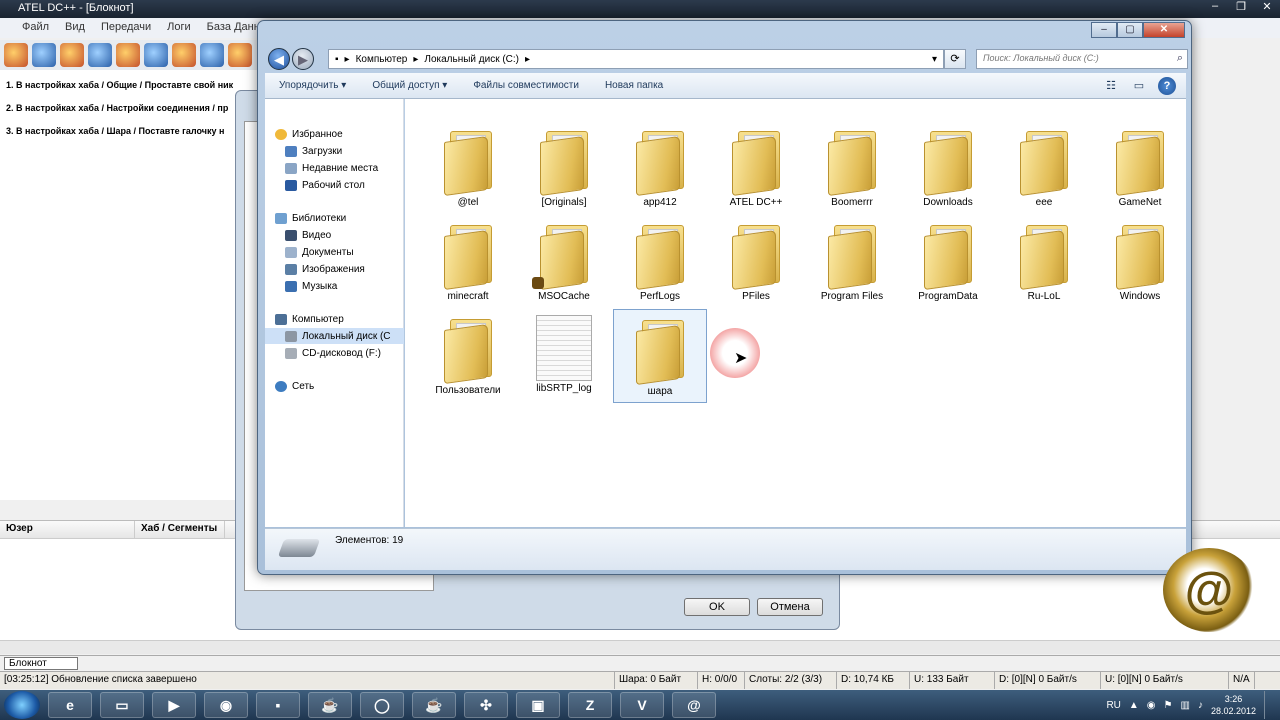 Image resolution: width=1280 pixels, height=720 pixels. What do you see at coordinates (279, 59) in the screenshot?
I see `back-icon: ◀` at bounding box center [279, 59].